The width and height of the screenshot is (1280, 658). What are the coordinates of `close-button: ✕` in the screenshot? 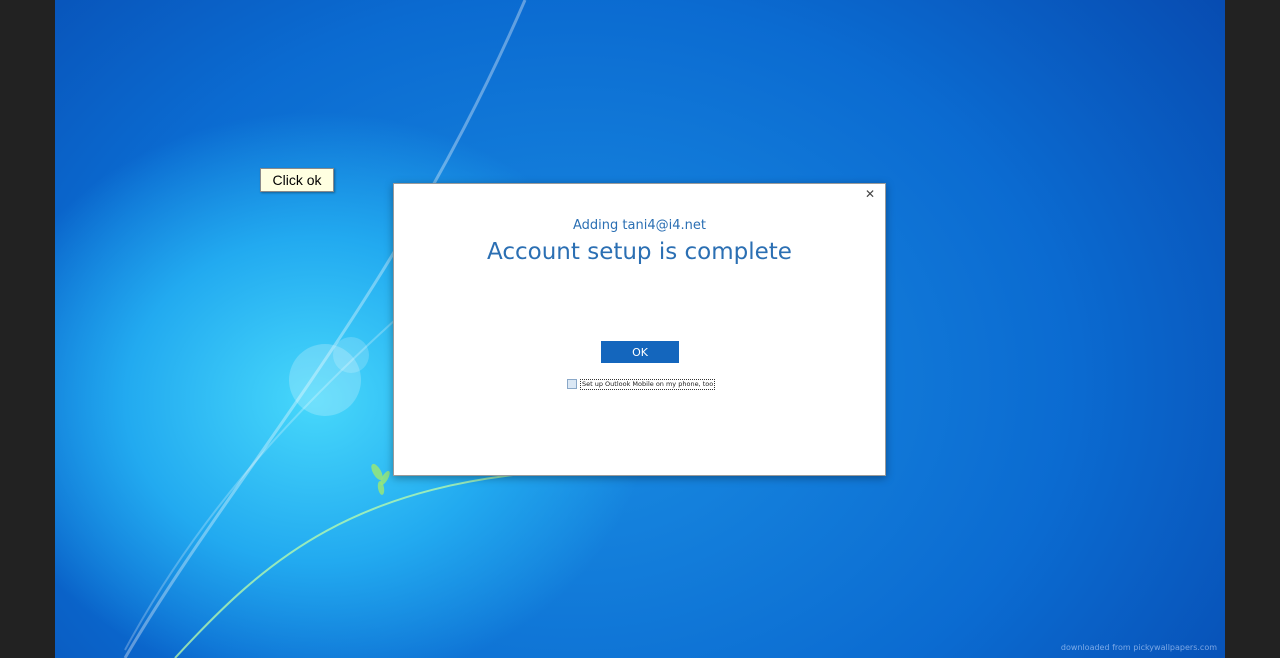 It's located at (870, 194).